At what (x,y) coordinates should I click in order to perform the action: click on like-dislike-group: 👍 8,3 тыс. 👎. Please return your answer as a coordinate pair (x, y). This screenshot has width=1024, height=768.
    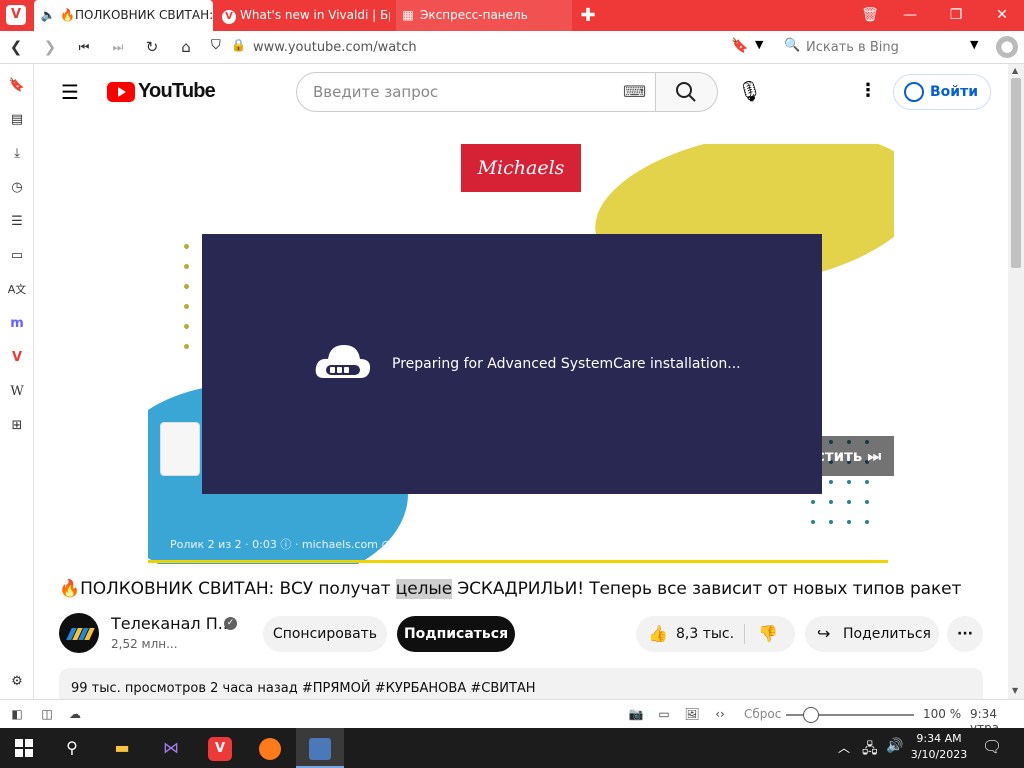
    Looking at the image, I should click on (715, 634).